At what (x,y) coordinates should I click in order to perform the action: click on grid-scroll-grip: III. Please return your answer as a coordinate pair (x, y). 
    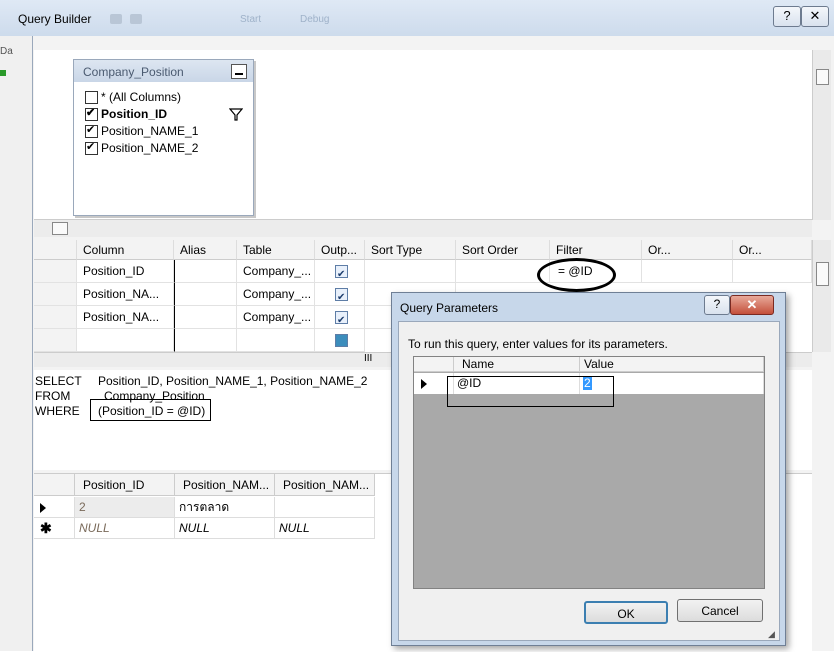
    Looking at the image, I should click on (368, 358).